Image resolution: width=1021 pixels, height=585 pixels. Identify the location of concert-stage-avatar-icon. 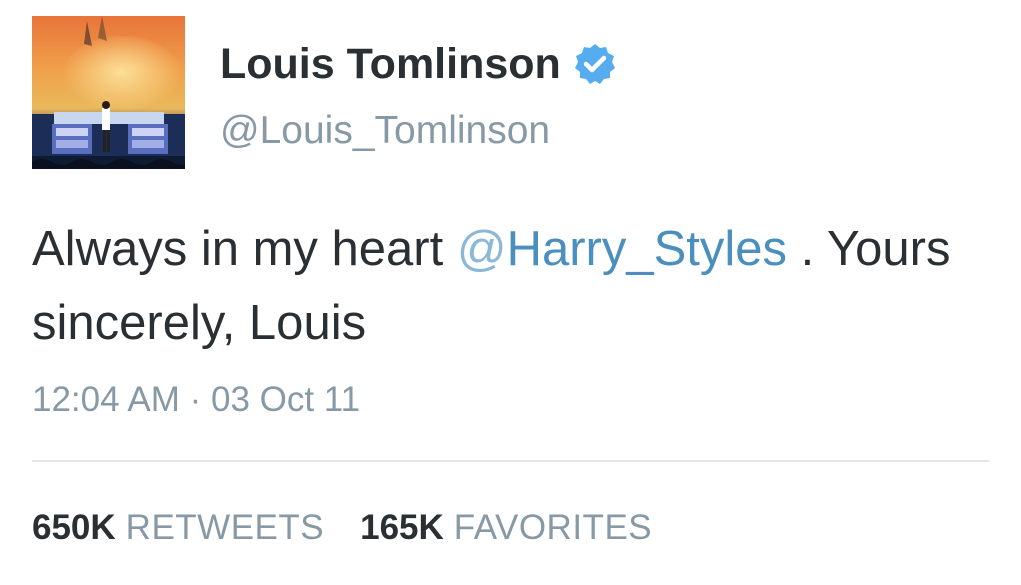
(108, 92).